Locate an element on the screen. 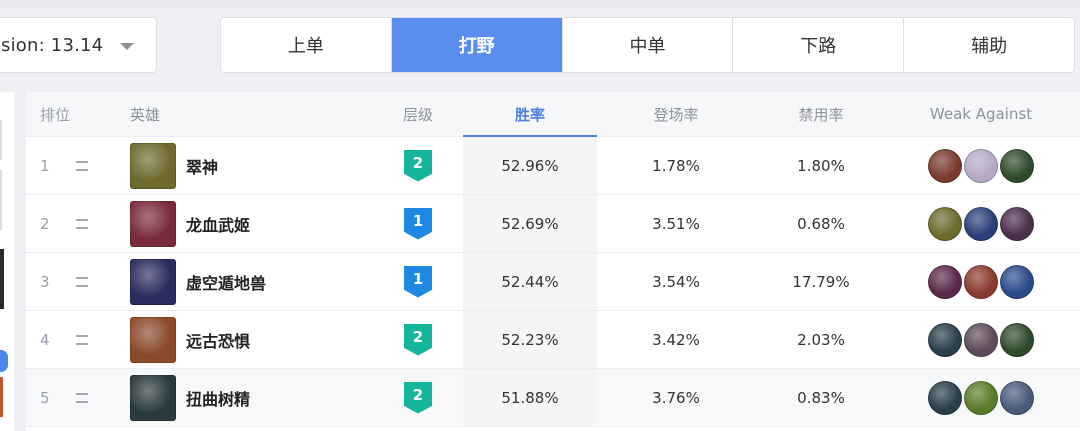  rank-value: 1 is located at coordinates (45, 165).